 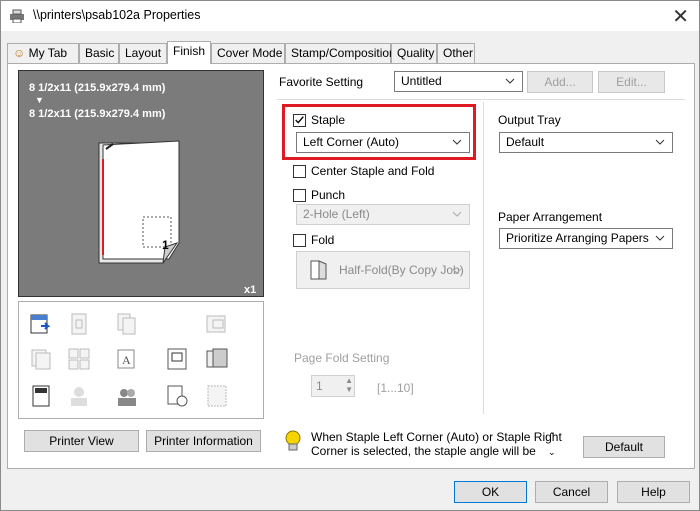 What do you see at coordinates (216, 324) in the screenshot?
I see `booklet-icon` at bounding box center [216, 324].